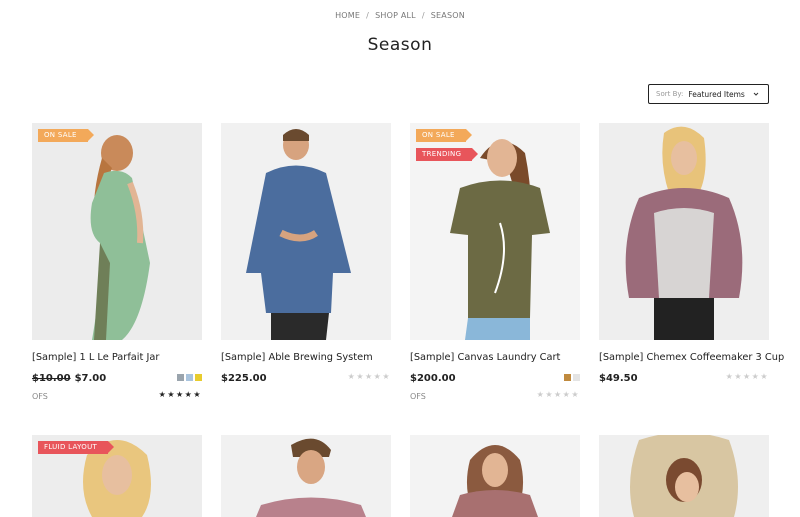  What do you see at coordinates (448, 15) in the screenshot?
I see `breadcrumb-current: SEASON` at bounding box center [448, 15].